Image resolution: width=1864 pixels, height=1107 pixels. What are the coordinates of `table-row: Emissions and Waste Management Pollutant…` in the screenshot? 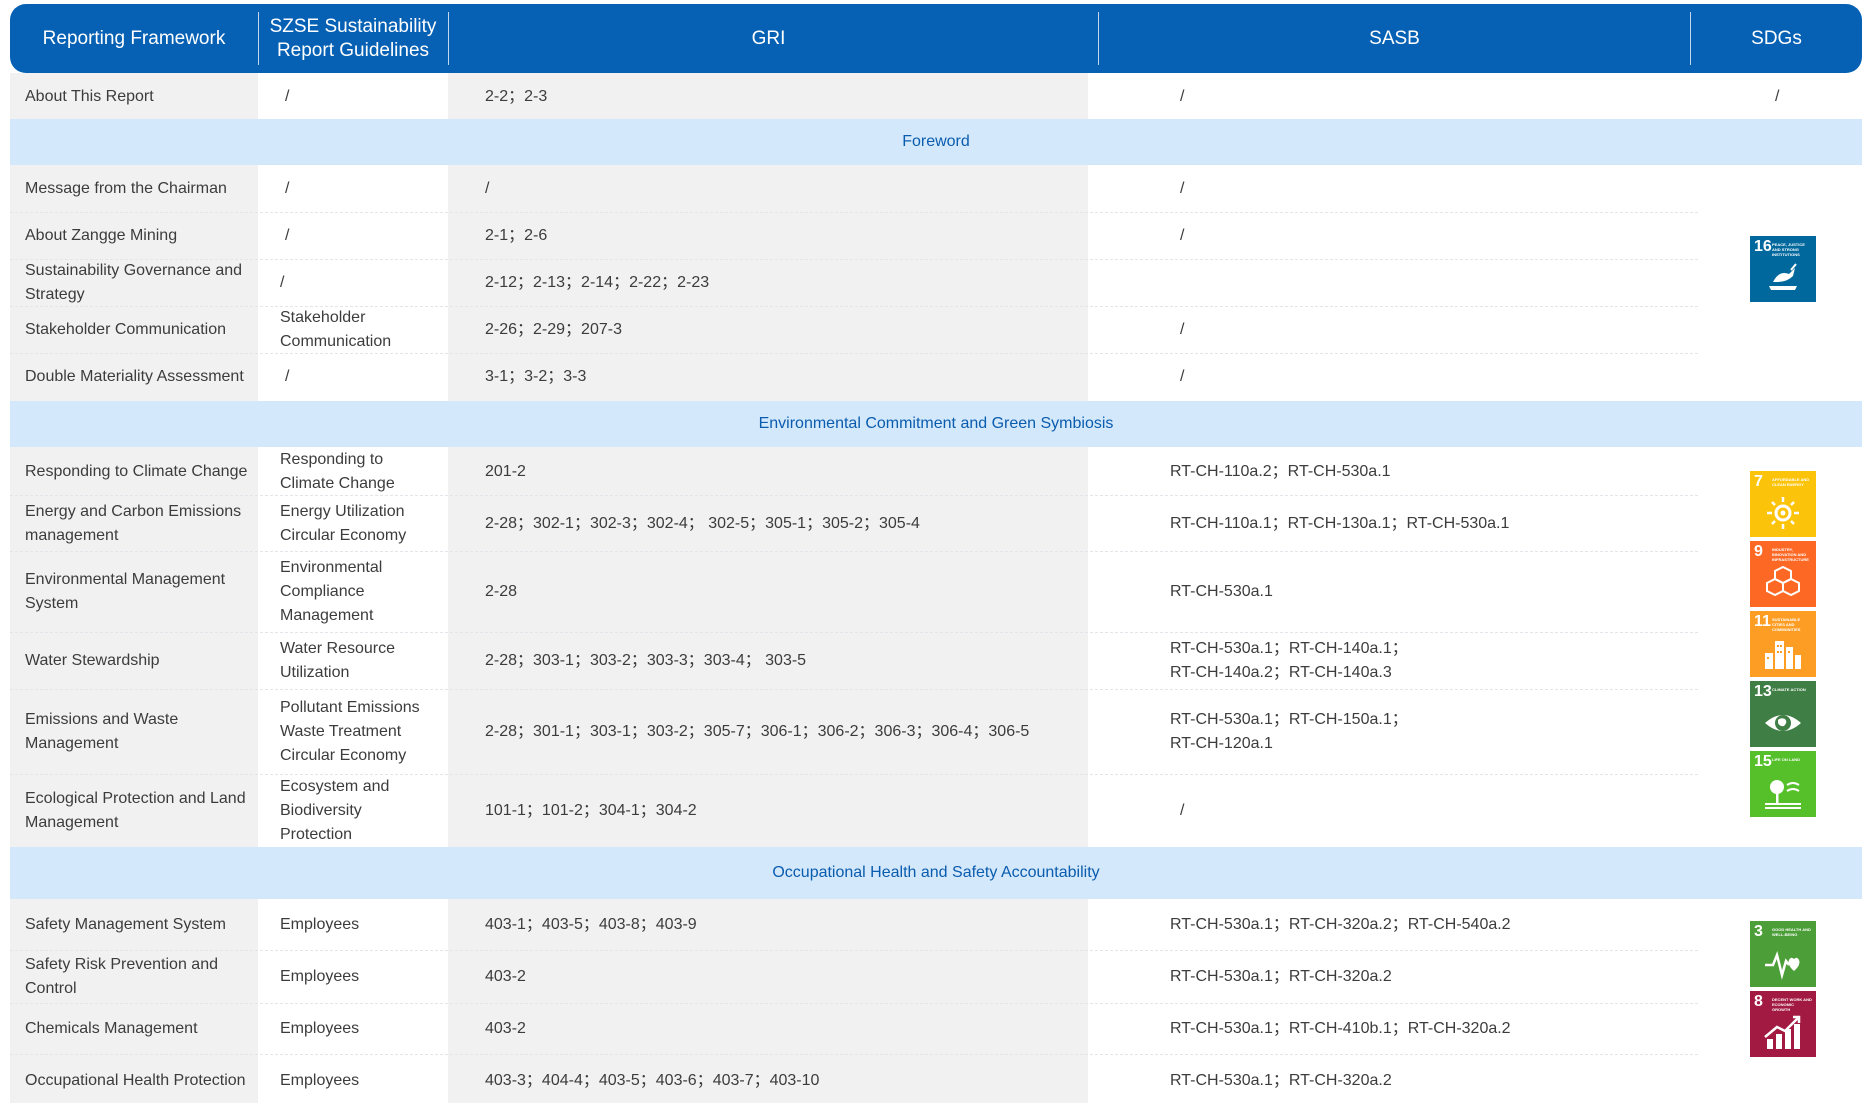 It's located at (854, 732).